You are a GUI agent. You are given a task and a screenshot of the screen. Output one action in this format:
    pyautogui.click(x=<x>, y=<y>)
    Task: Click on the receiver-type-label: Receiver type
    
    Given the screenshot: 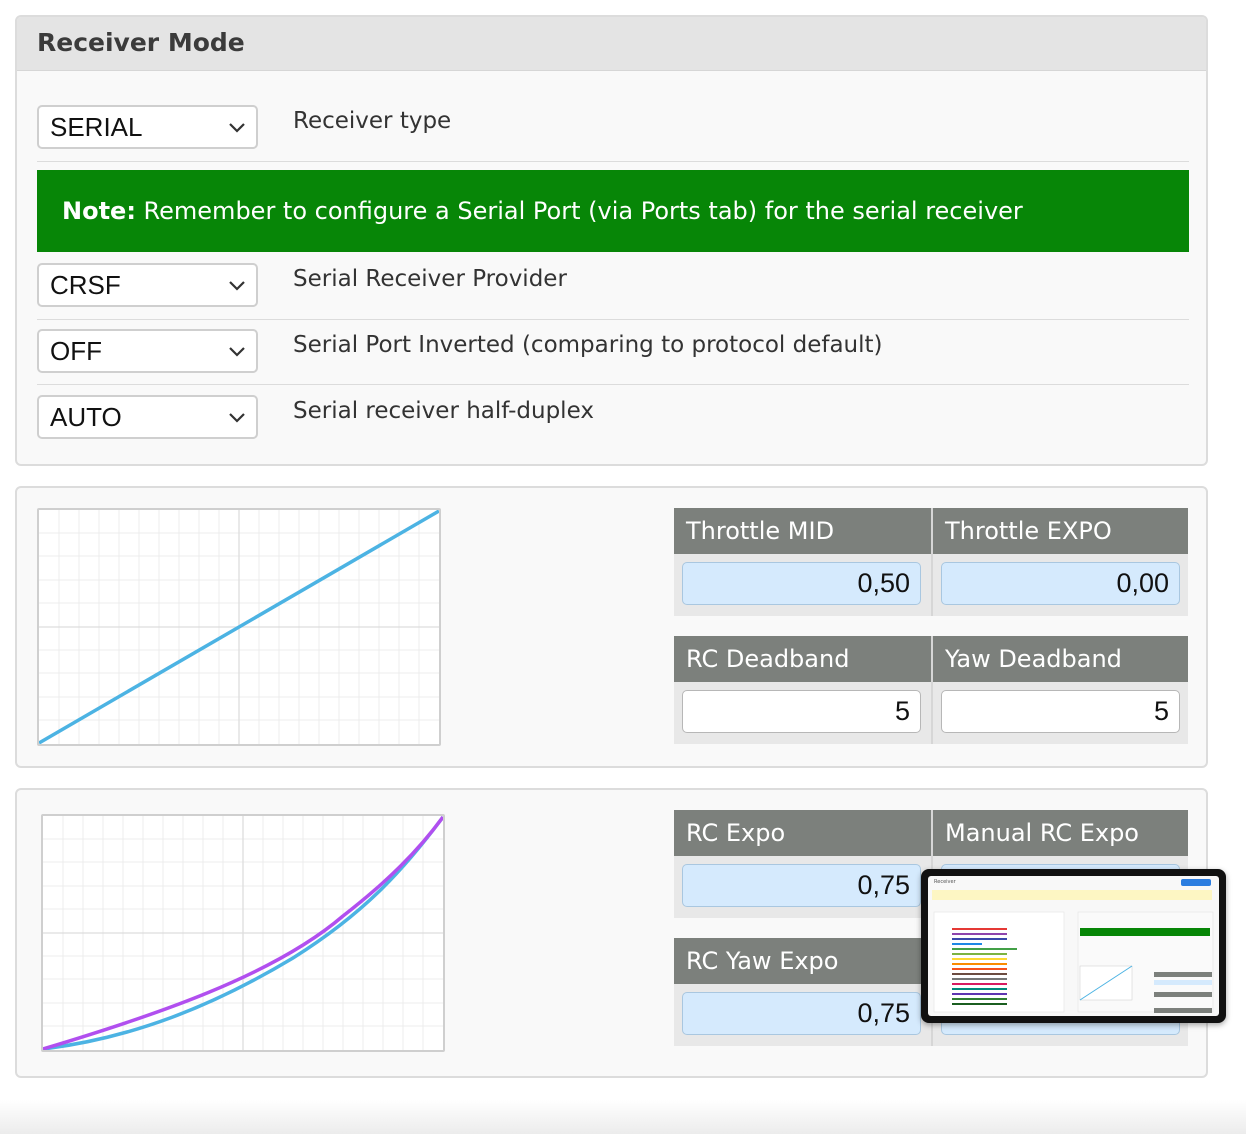 What is the action you would take?
    pyautogui.click(x=372, y=121)
    